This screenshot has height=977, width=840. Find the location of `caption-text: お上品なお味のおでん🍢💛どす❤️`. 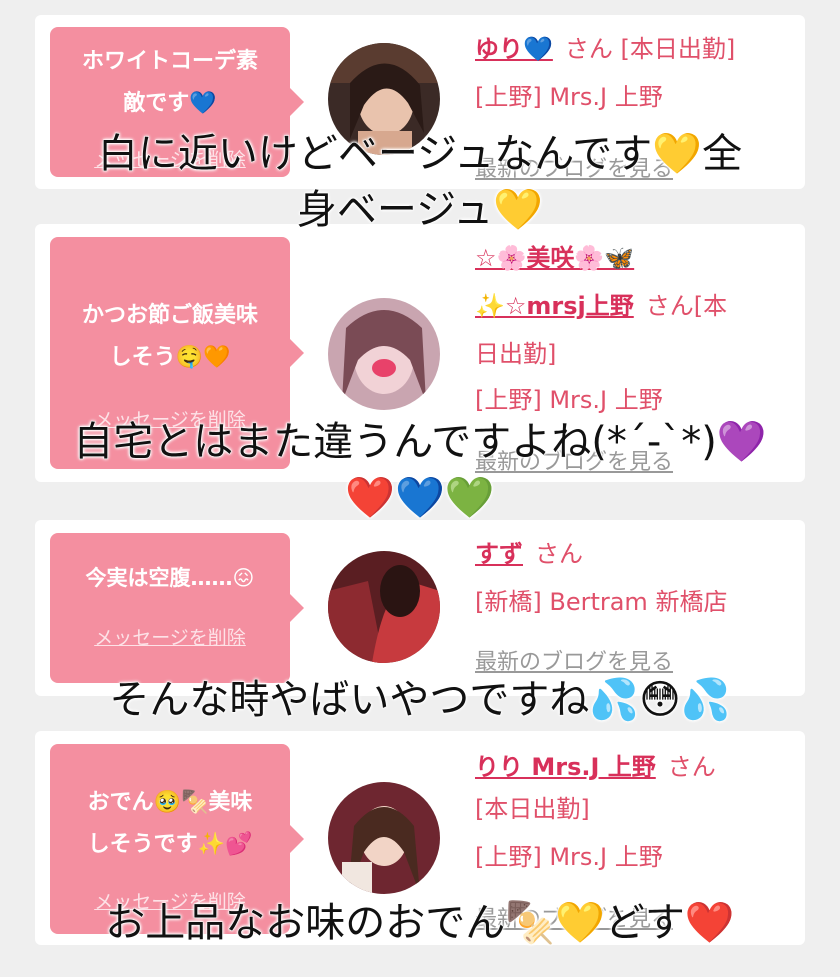

caption-text: お上品なお味のおでん🍢💛どす❤️ is located at coordinates (420, 923).